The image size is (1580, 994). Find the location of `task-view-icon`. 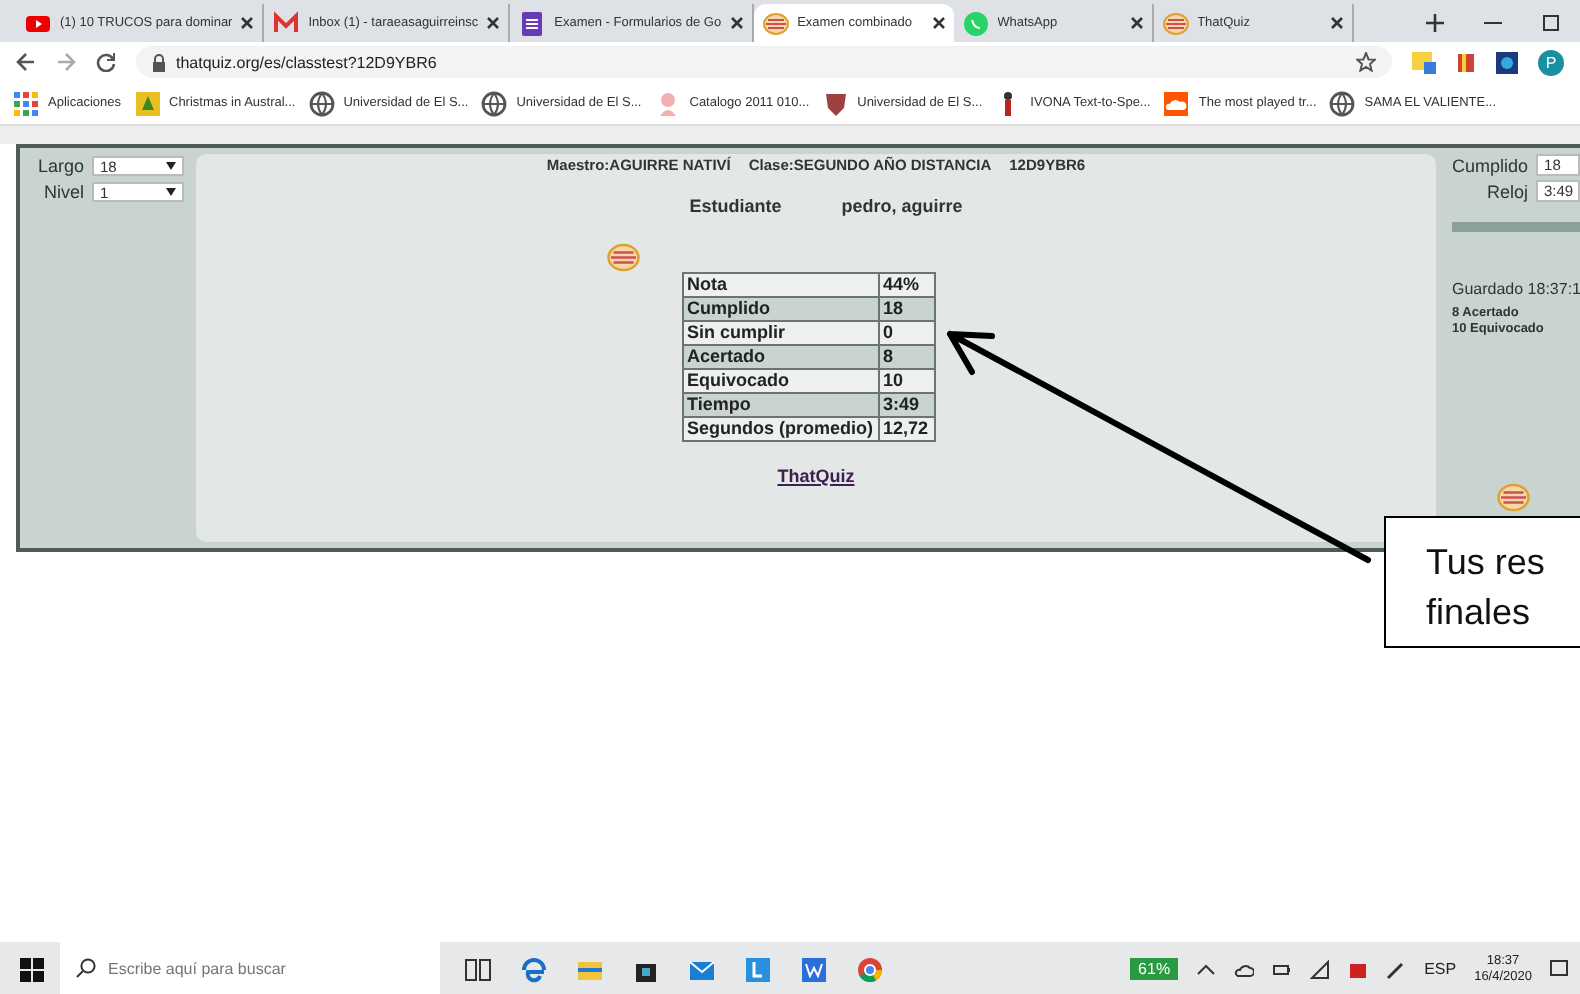

task-view-icon is located at coordinates (478, 969).